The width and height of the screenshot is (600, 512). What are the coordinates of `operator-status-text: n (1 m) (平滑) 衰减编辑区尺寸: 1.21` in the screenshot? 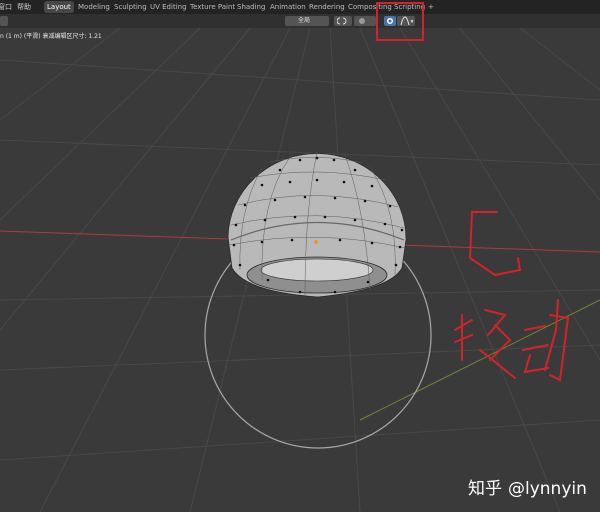 It's located at (51, 36).